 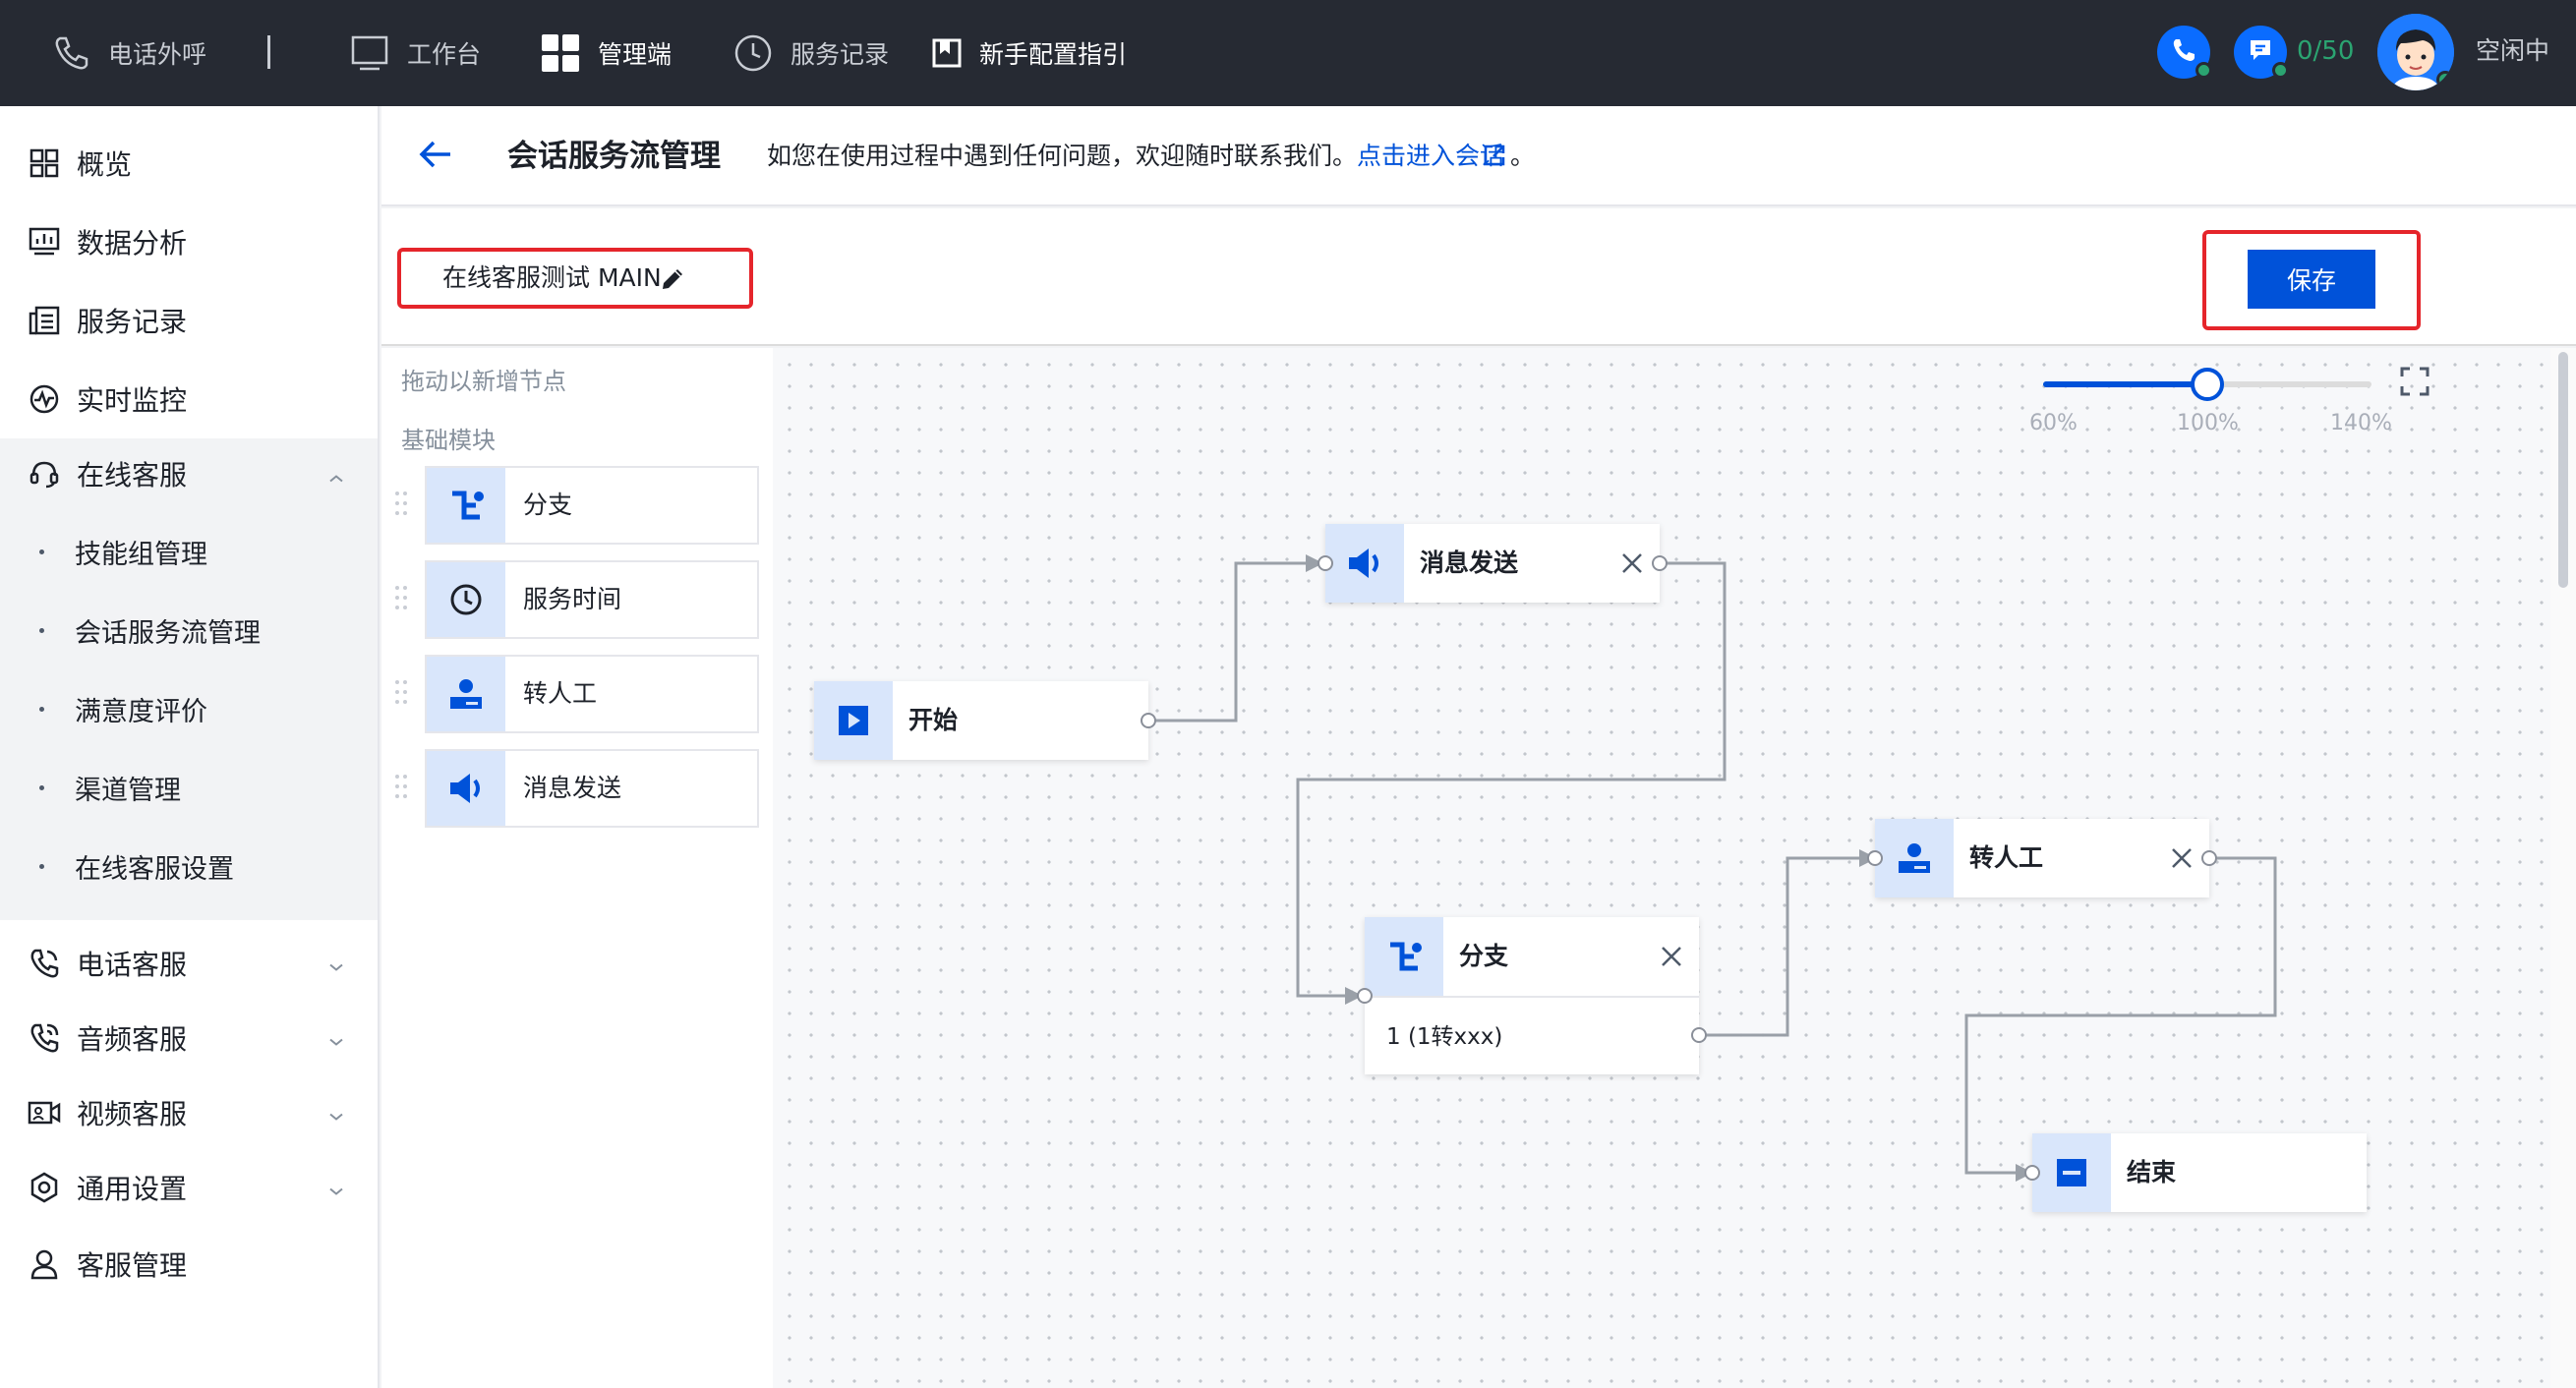 What do you see at coordinates (141, 712) in the screenshot?
I see `sidebar-subitem-label: 满意度评价` at bounding box center [141, 712].